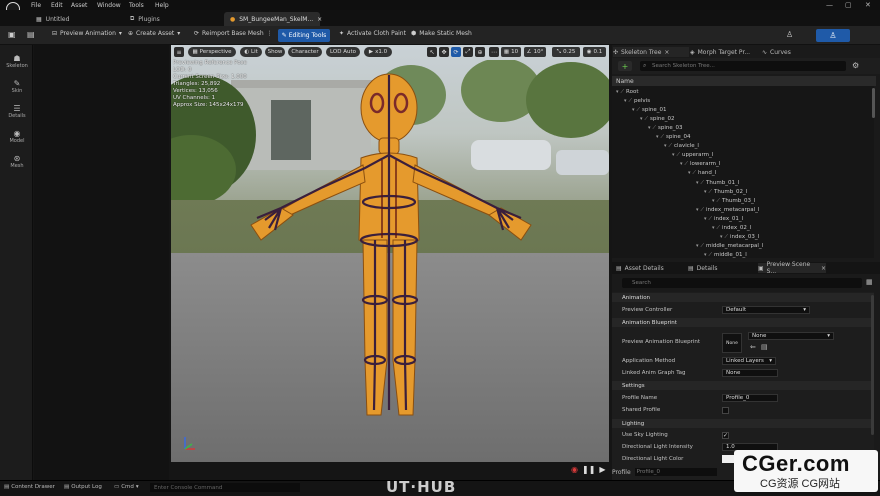  I want to click on section-animation-blueprint: Animation Blueprint, so click(743, 322).